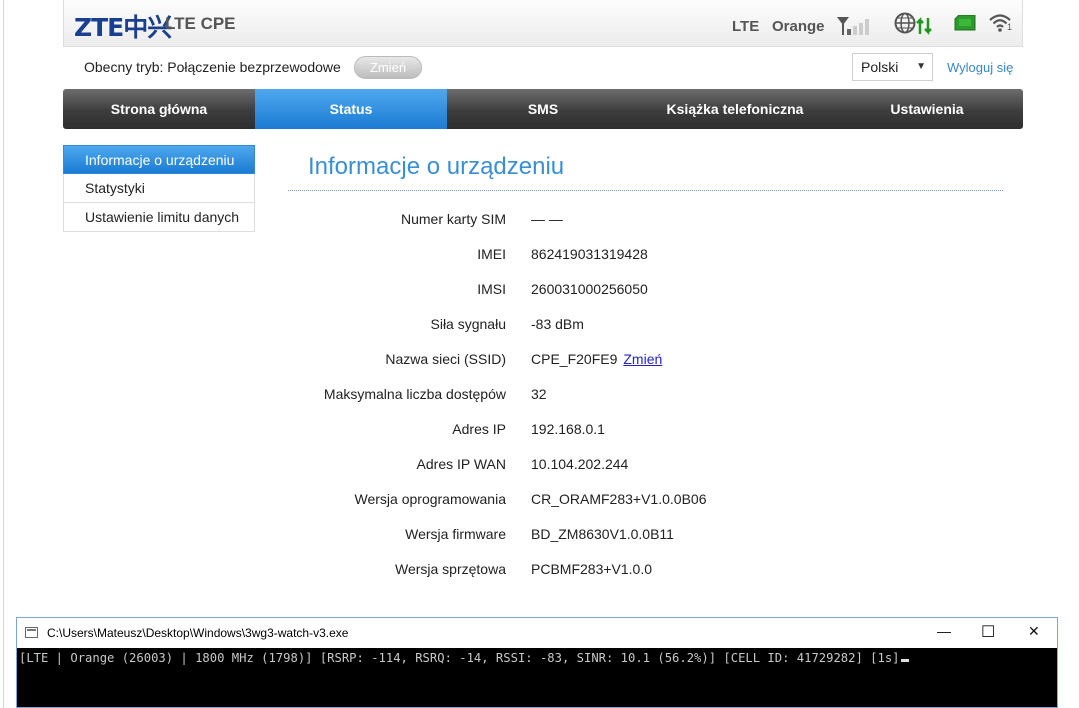 This screenshot has width=1079, height=708. Describe the element at coordinates (430, 499) in the screenshot. I see `info-label: Wersja oprogramowania` at that location.